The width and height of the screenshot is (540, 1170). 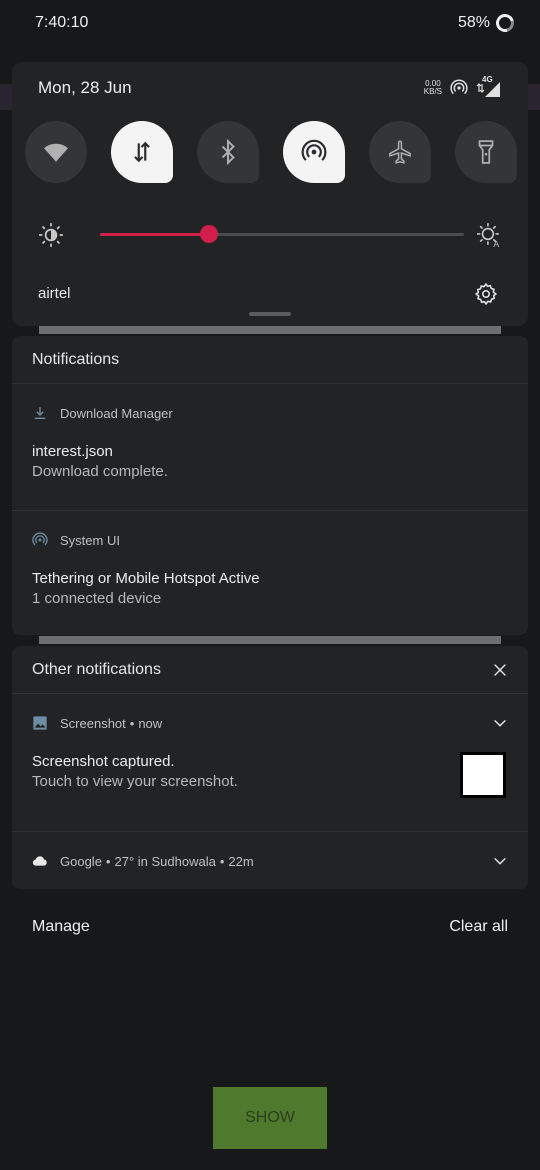 What do you see at coordinates (116, 413) in the screenshot?
I see `notification-app-name: Download Manager` at bounding box center [116, 413].